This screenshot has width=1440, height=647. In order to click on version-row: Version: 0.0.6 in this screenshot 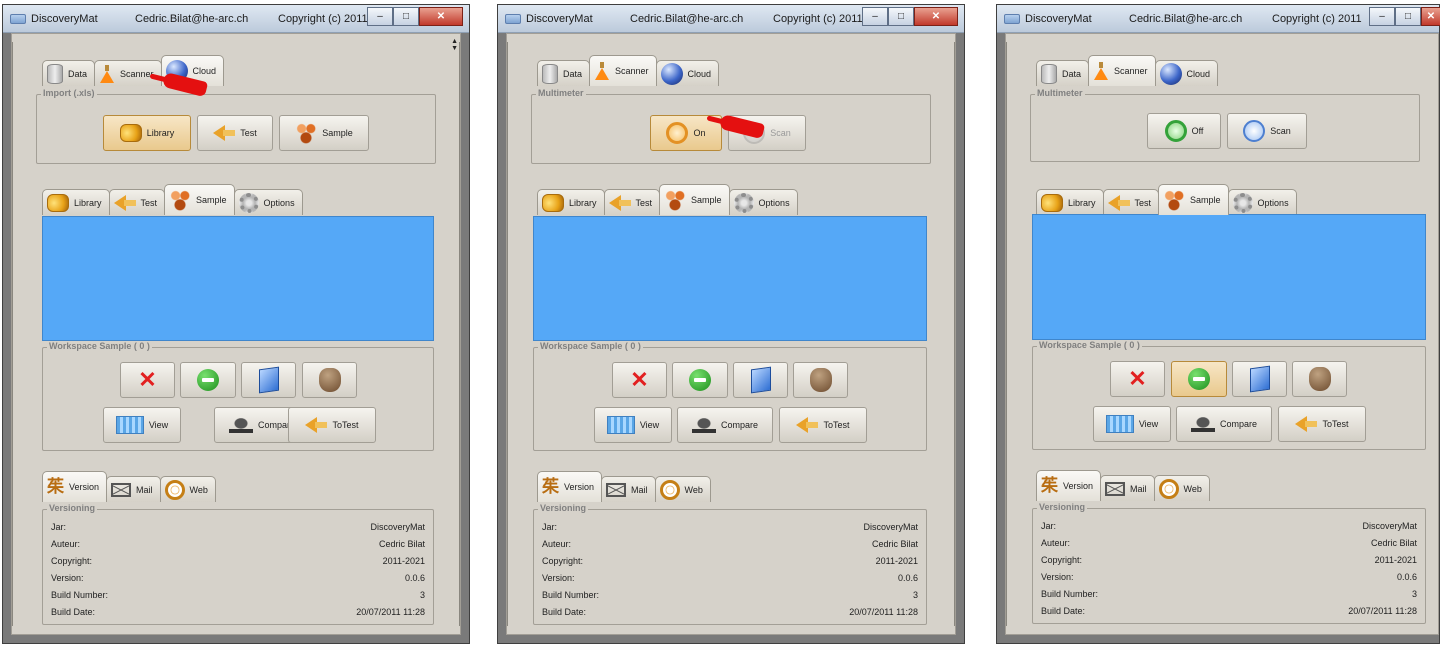, I will do `click(730, 578)`.